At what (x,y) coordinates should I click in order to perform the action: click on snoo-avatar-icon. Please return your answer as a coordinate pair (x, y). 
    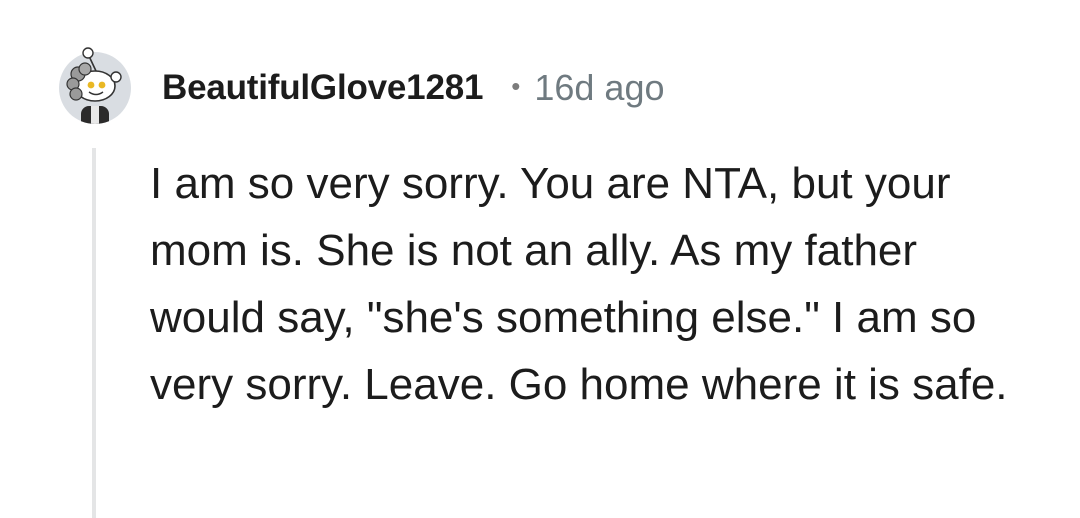
    Looking at the image, I should click on (95, 85).